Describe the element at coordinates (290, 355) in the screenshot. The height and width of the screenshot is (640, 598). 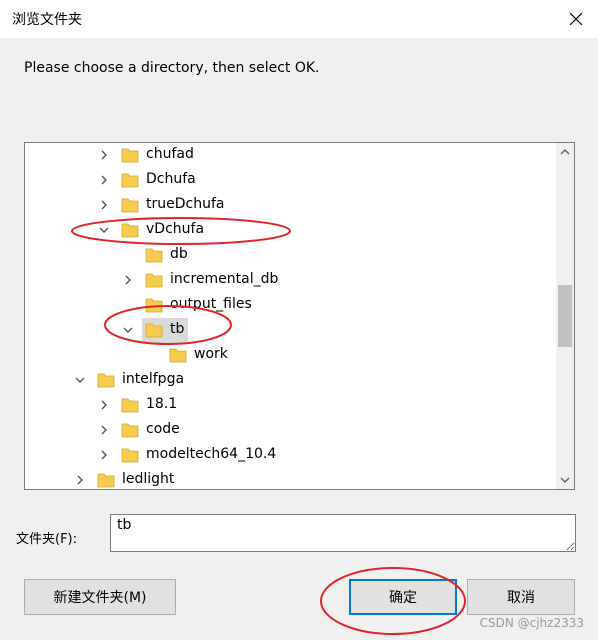
I see `tree-item-work: work` at that location.